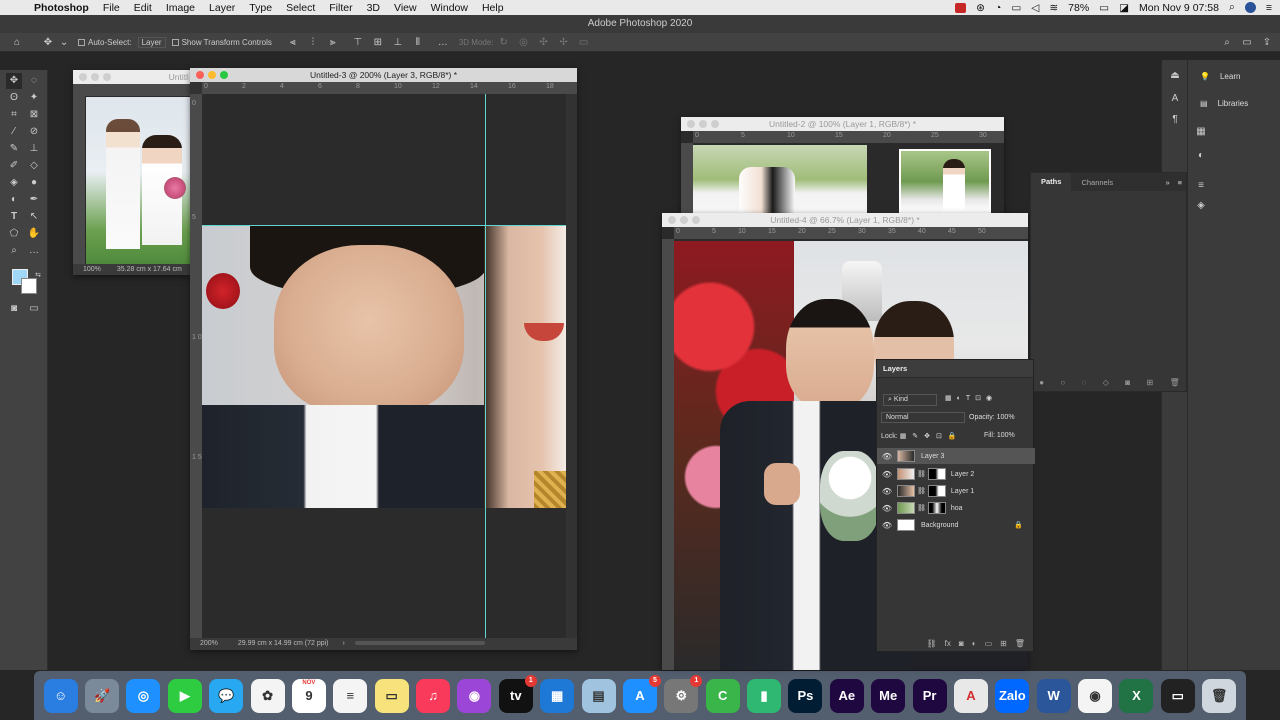  What do you see at coordinates (1201, 132) in the screenshot?
I see `color-icon: ▦` at bounding box center [1201, 132].